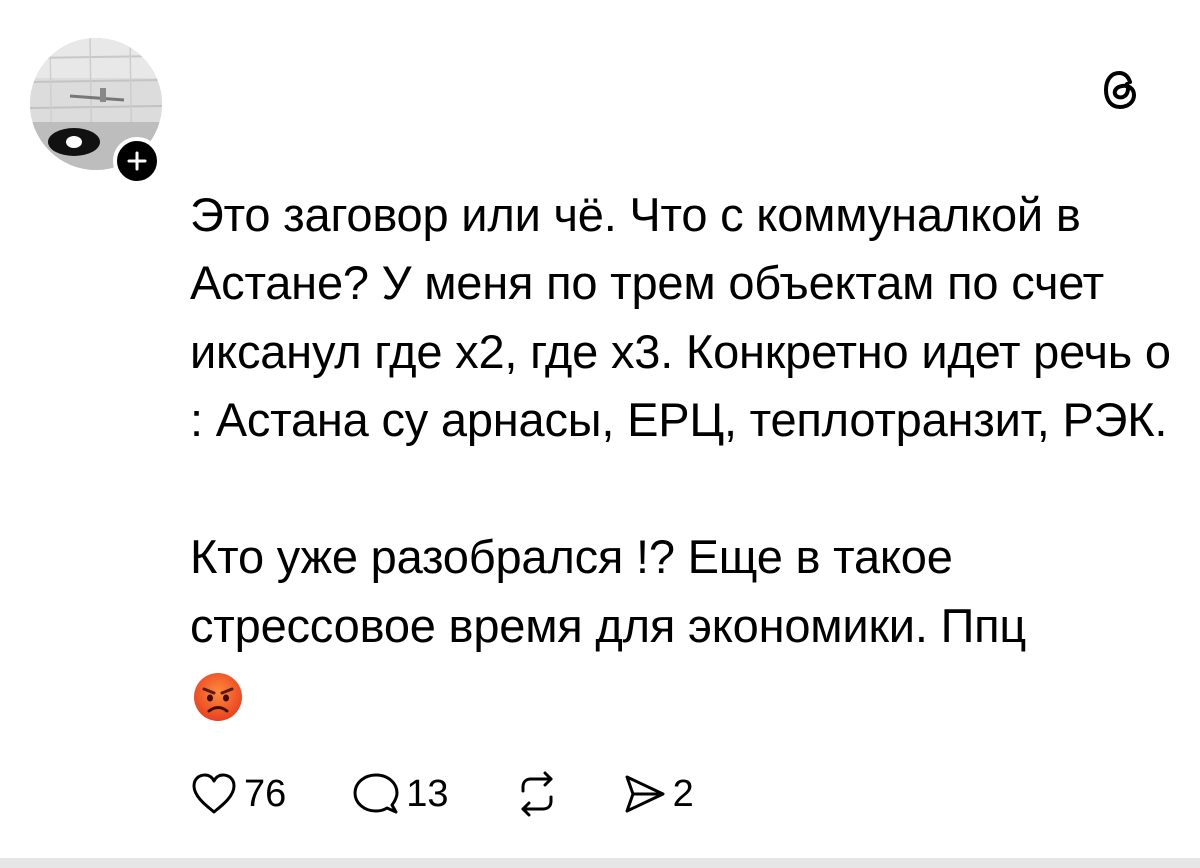 Image resolution: width=1200 pixels, height=868 pixels. I want to click on heart-icon, so click(214, 793).